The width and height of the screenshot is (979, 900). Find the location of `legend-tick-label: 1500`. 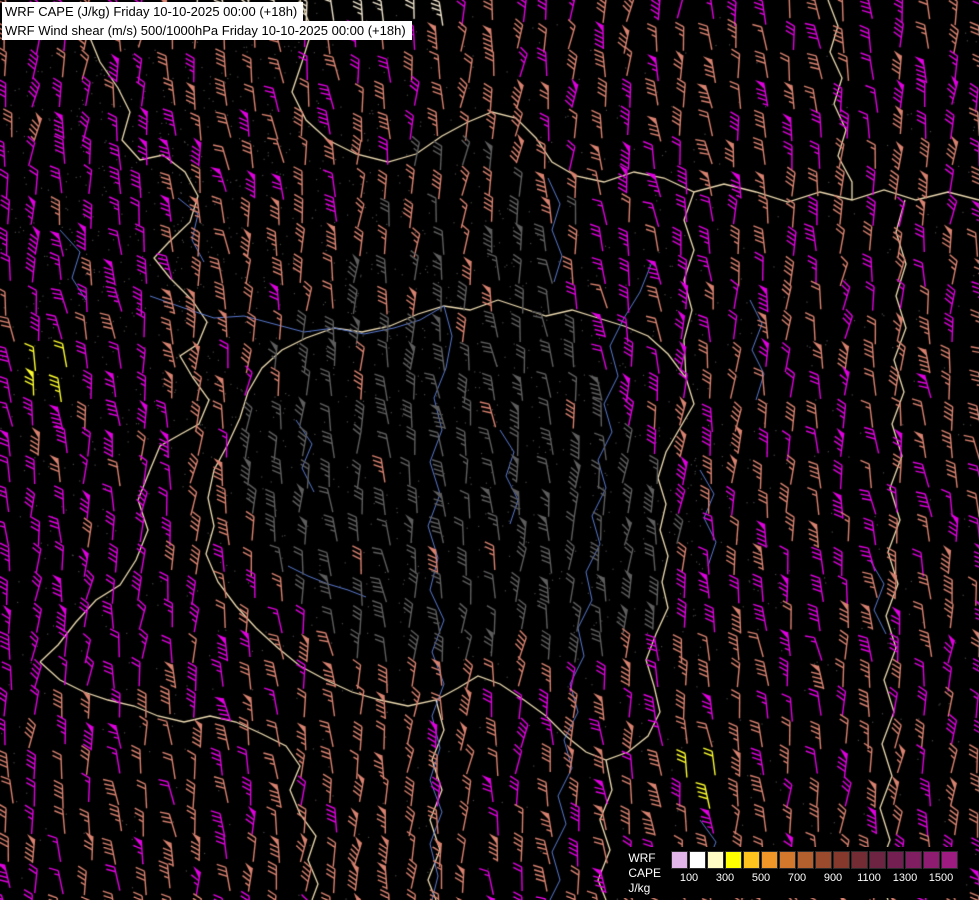

legend-tick-label: 1500 is located at coordinates (941, 878).